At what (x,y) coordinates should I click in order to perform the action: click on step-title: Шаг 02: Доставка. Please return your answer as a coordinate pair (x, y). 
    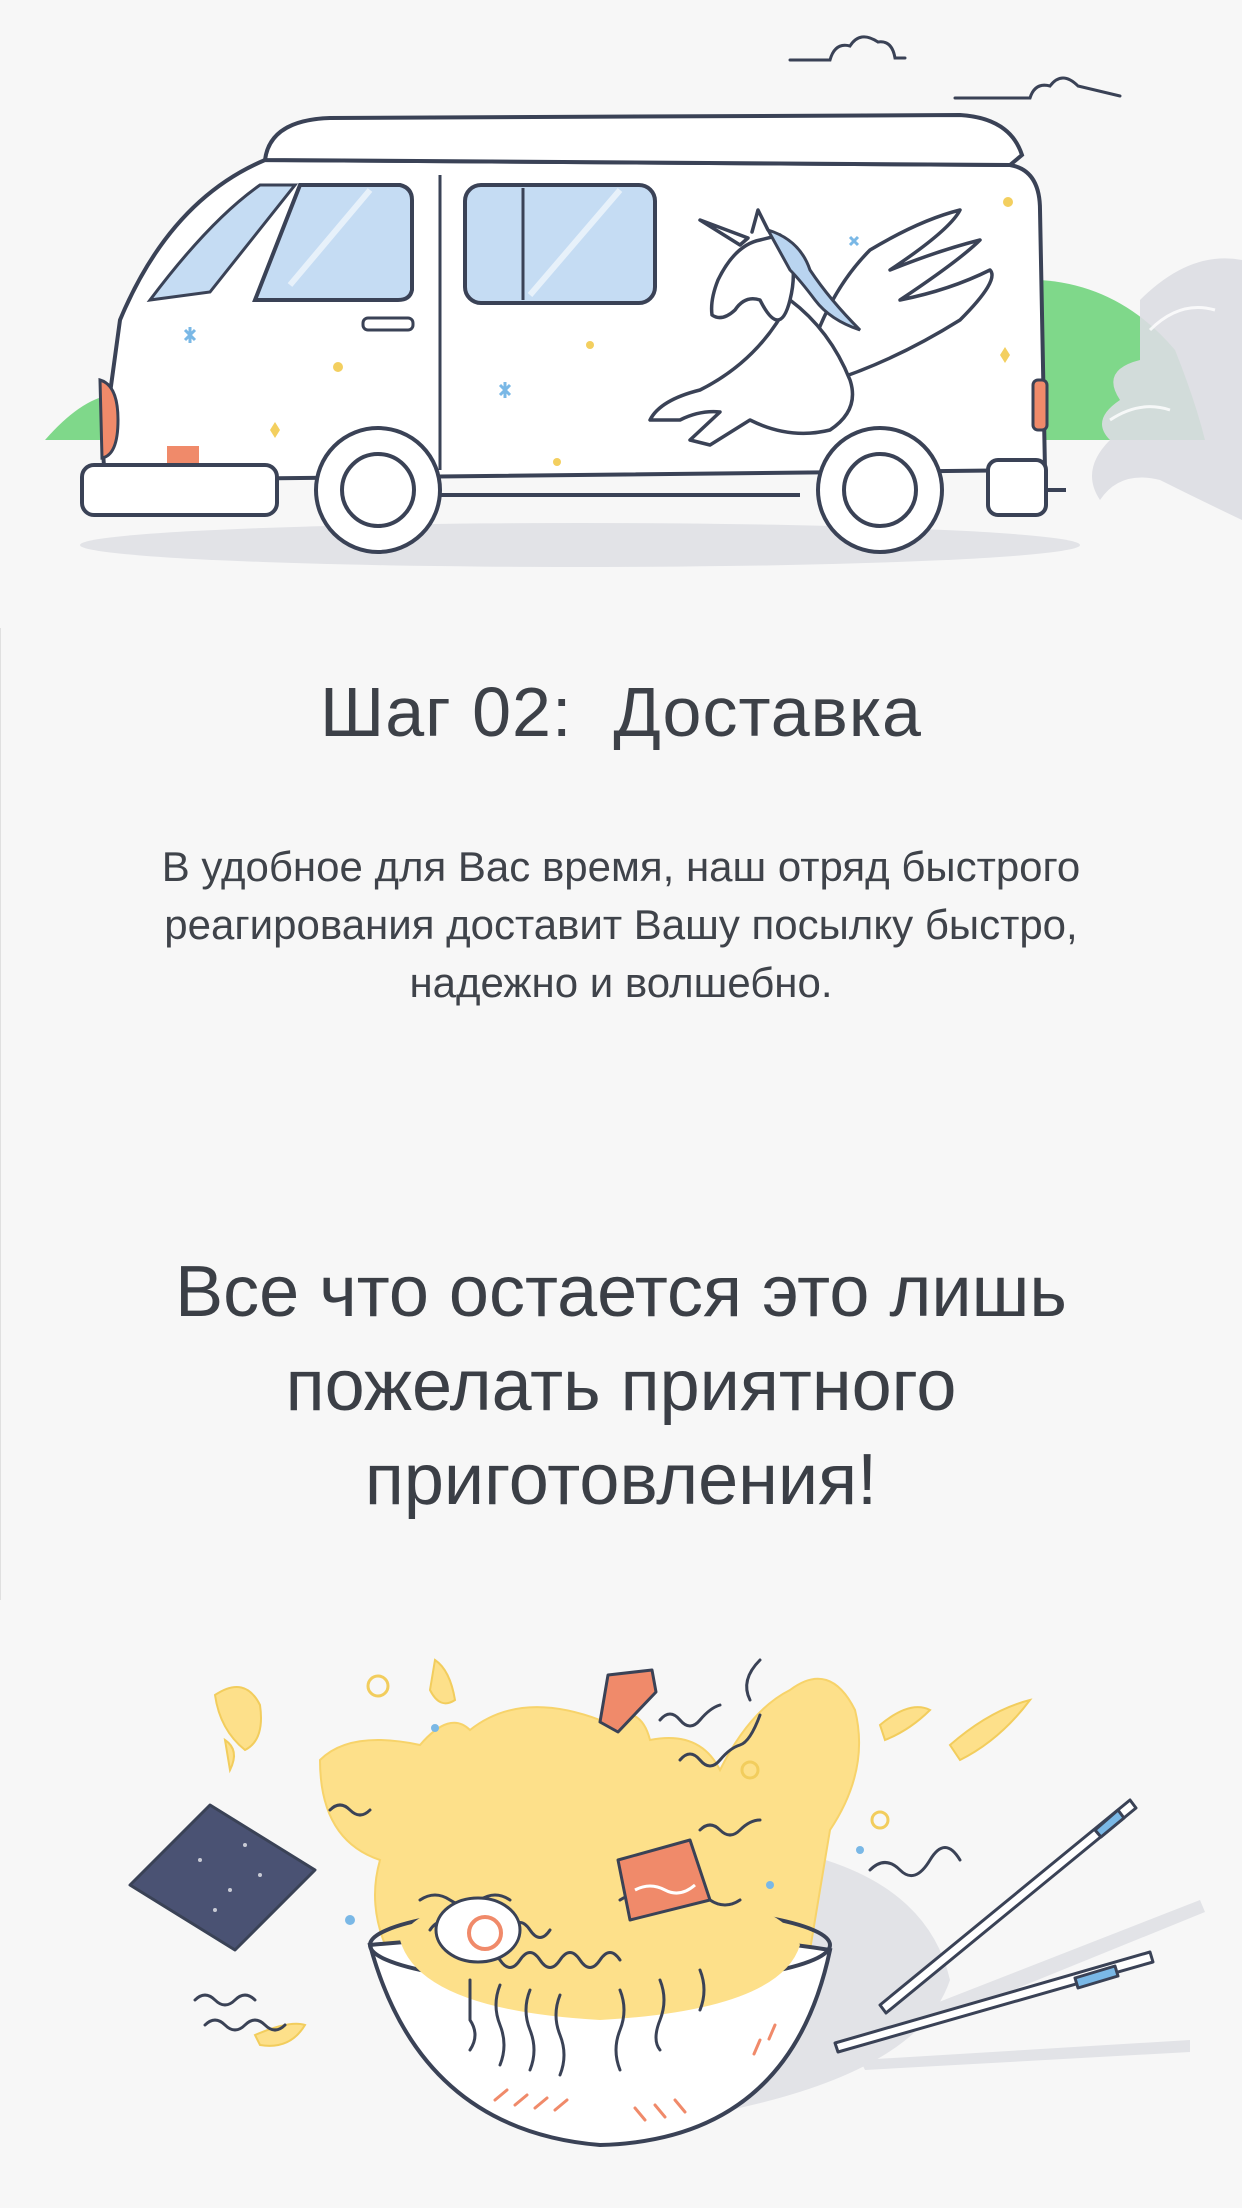
    Looking at the image, I should click on (621, 712).